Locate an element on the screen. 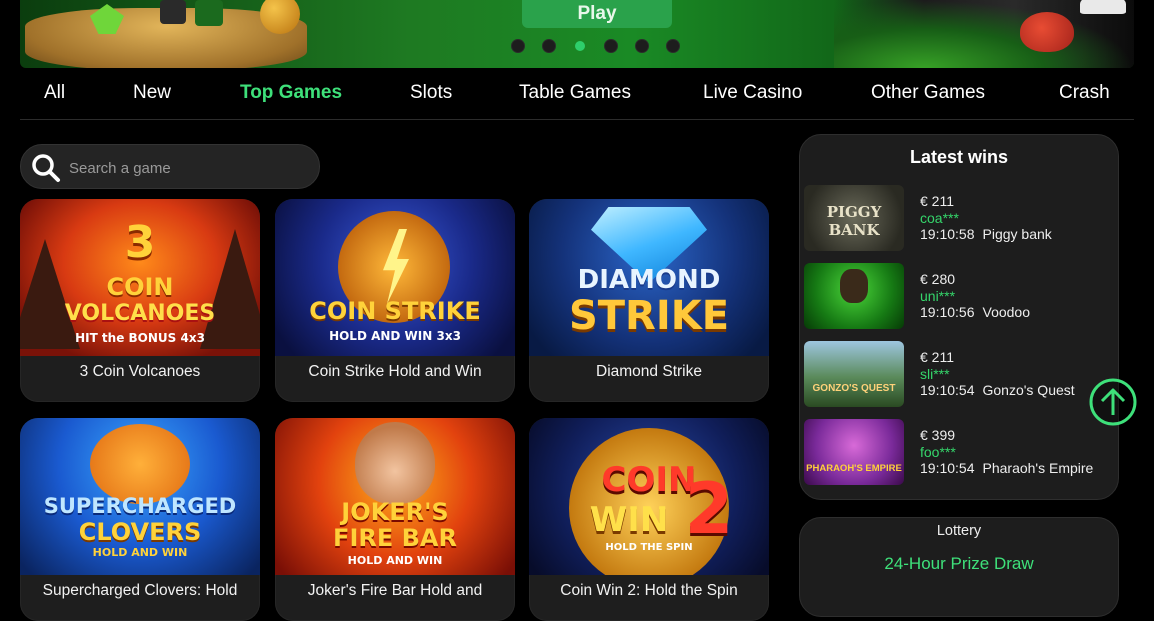 The image size is (1154, 621). lottery-title: Lottery is located at coordinates (959, 531).